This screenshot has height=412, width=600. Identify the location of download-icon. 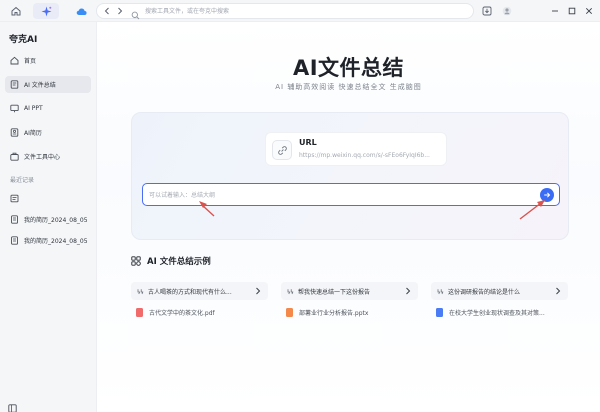
(487, 11).